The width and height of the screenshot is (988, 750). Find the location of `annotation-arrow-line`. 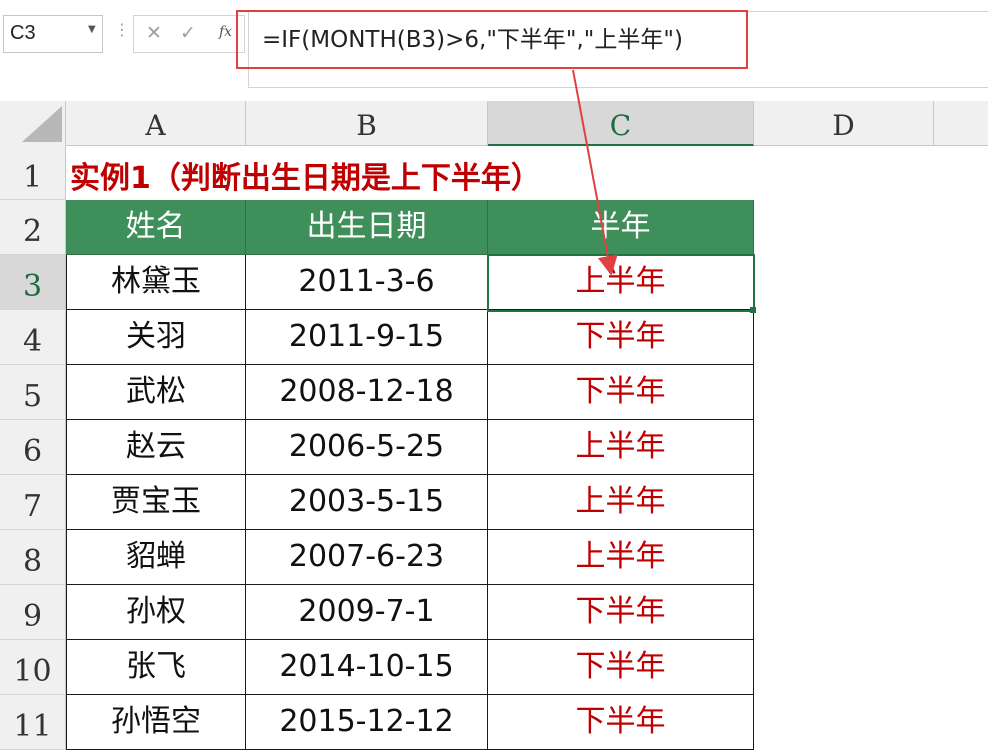

annotation-arrow-line is located at coordinates (595, 172).